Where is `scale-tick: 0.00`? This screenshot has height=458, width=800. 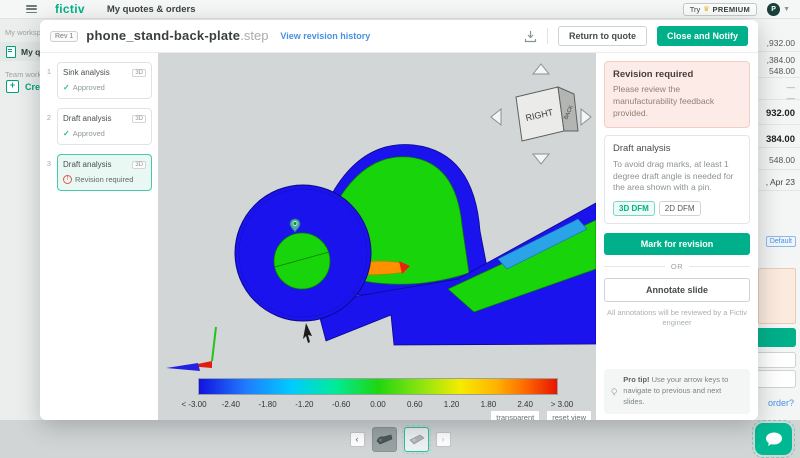
scale-tick: 0.00 is located at coordinates (378, 404).